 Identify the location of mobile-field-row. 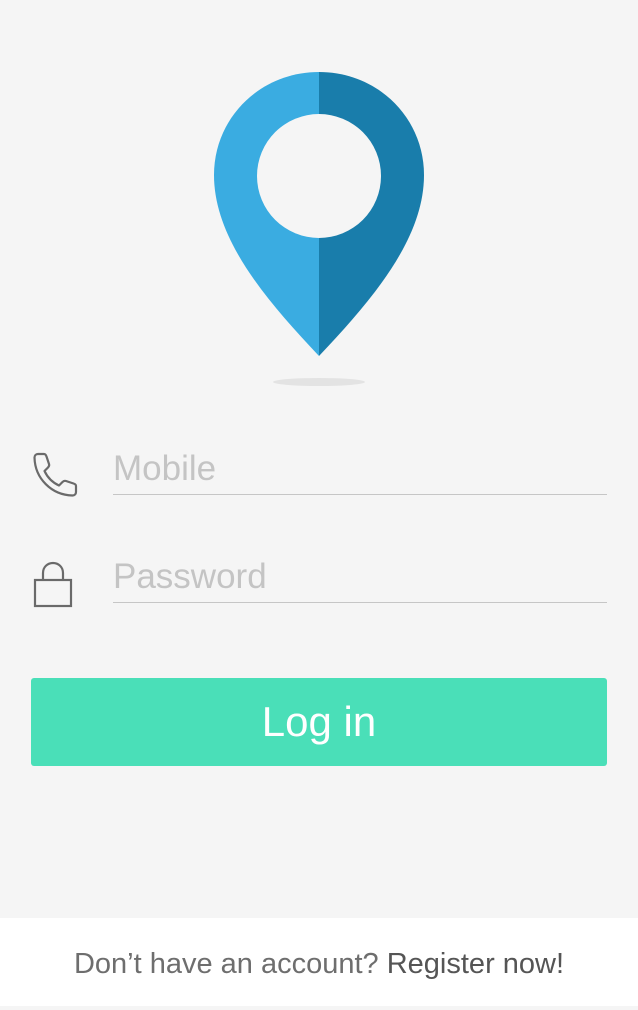
(319, 480).